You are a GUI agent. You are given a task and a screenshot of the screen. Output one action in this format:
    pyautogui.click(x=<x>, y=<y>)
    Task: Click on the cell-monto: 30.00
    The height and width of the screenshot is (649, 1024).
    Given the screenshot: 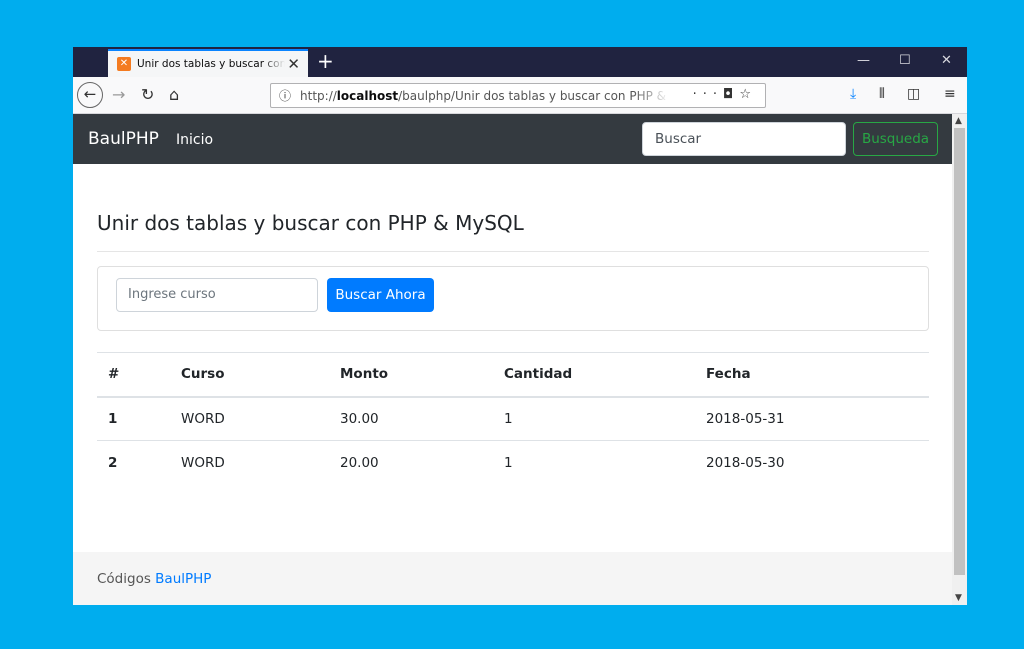 What is the action you would take?
    pyautogui.click(x=359, y=418)
    